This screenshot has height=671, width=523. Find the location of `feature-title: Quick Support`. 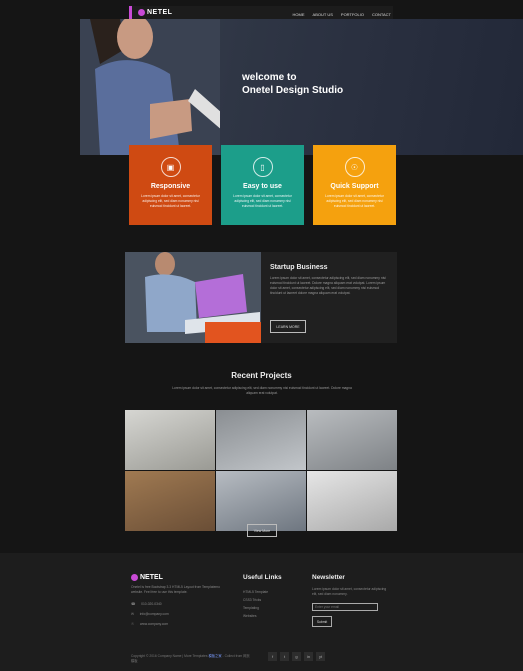

feature-title: Quick Support is located at coordinates (354, 186).